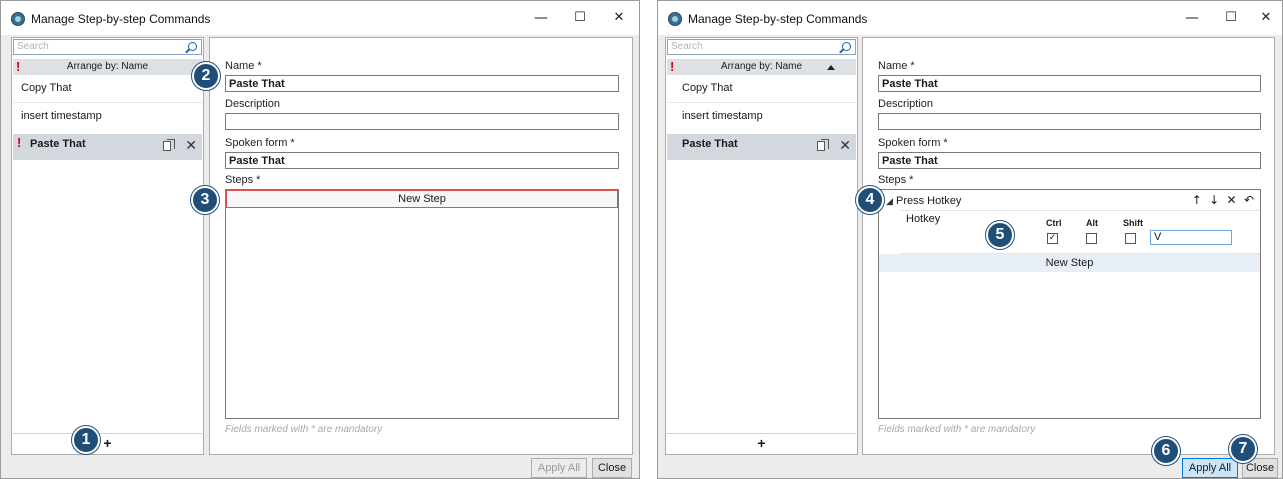 This screenshot has height=479, width=1283. What do you see at coordinates (19, 142) in the screenshot?
I see `required-indicator-icon: !` at bounding box center [19, 142].